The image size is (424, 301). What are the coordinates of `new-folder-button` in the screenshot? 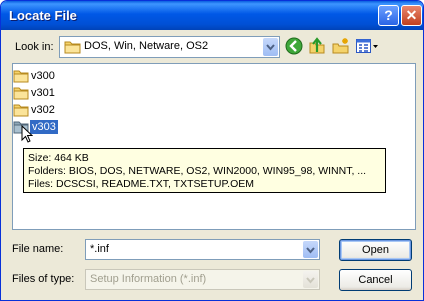 It's located at (342, 47).